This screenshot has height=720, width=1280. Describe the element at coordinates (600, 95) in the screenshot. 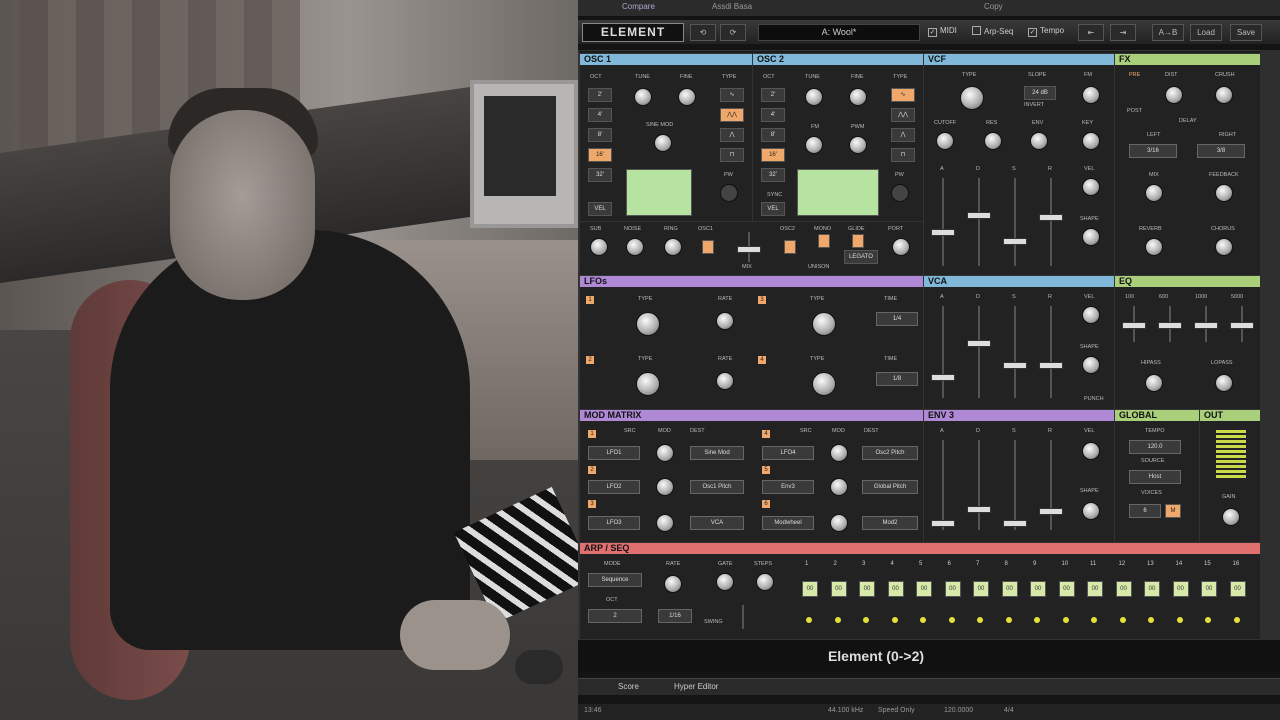

I see `osc1-oct-2-button: 2'` at that location.